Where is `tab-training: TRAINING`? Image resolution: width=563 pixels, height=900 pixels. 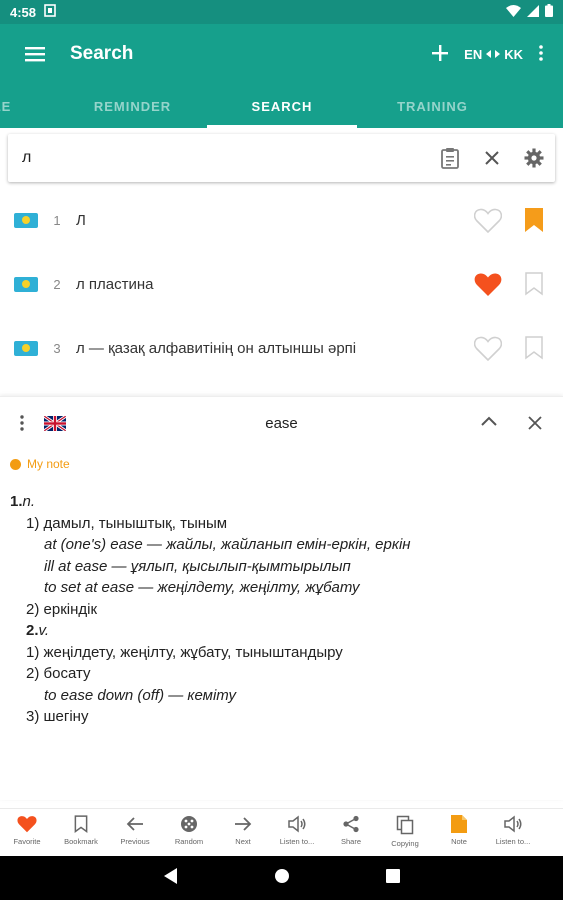 tab-training: TRAINING is located at coordinates (432, 106).